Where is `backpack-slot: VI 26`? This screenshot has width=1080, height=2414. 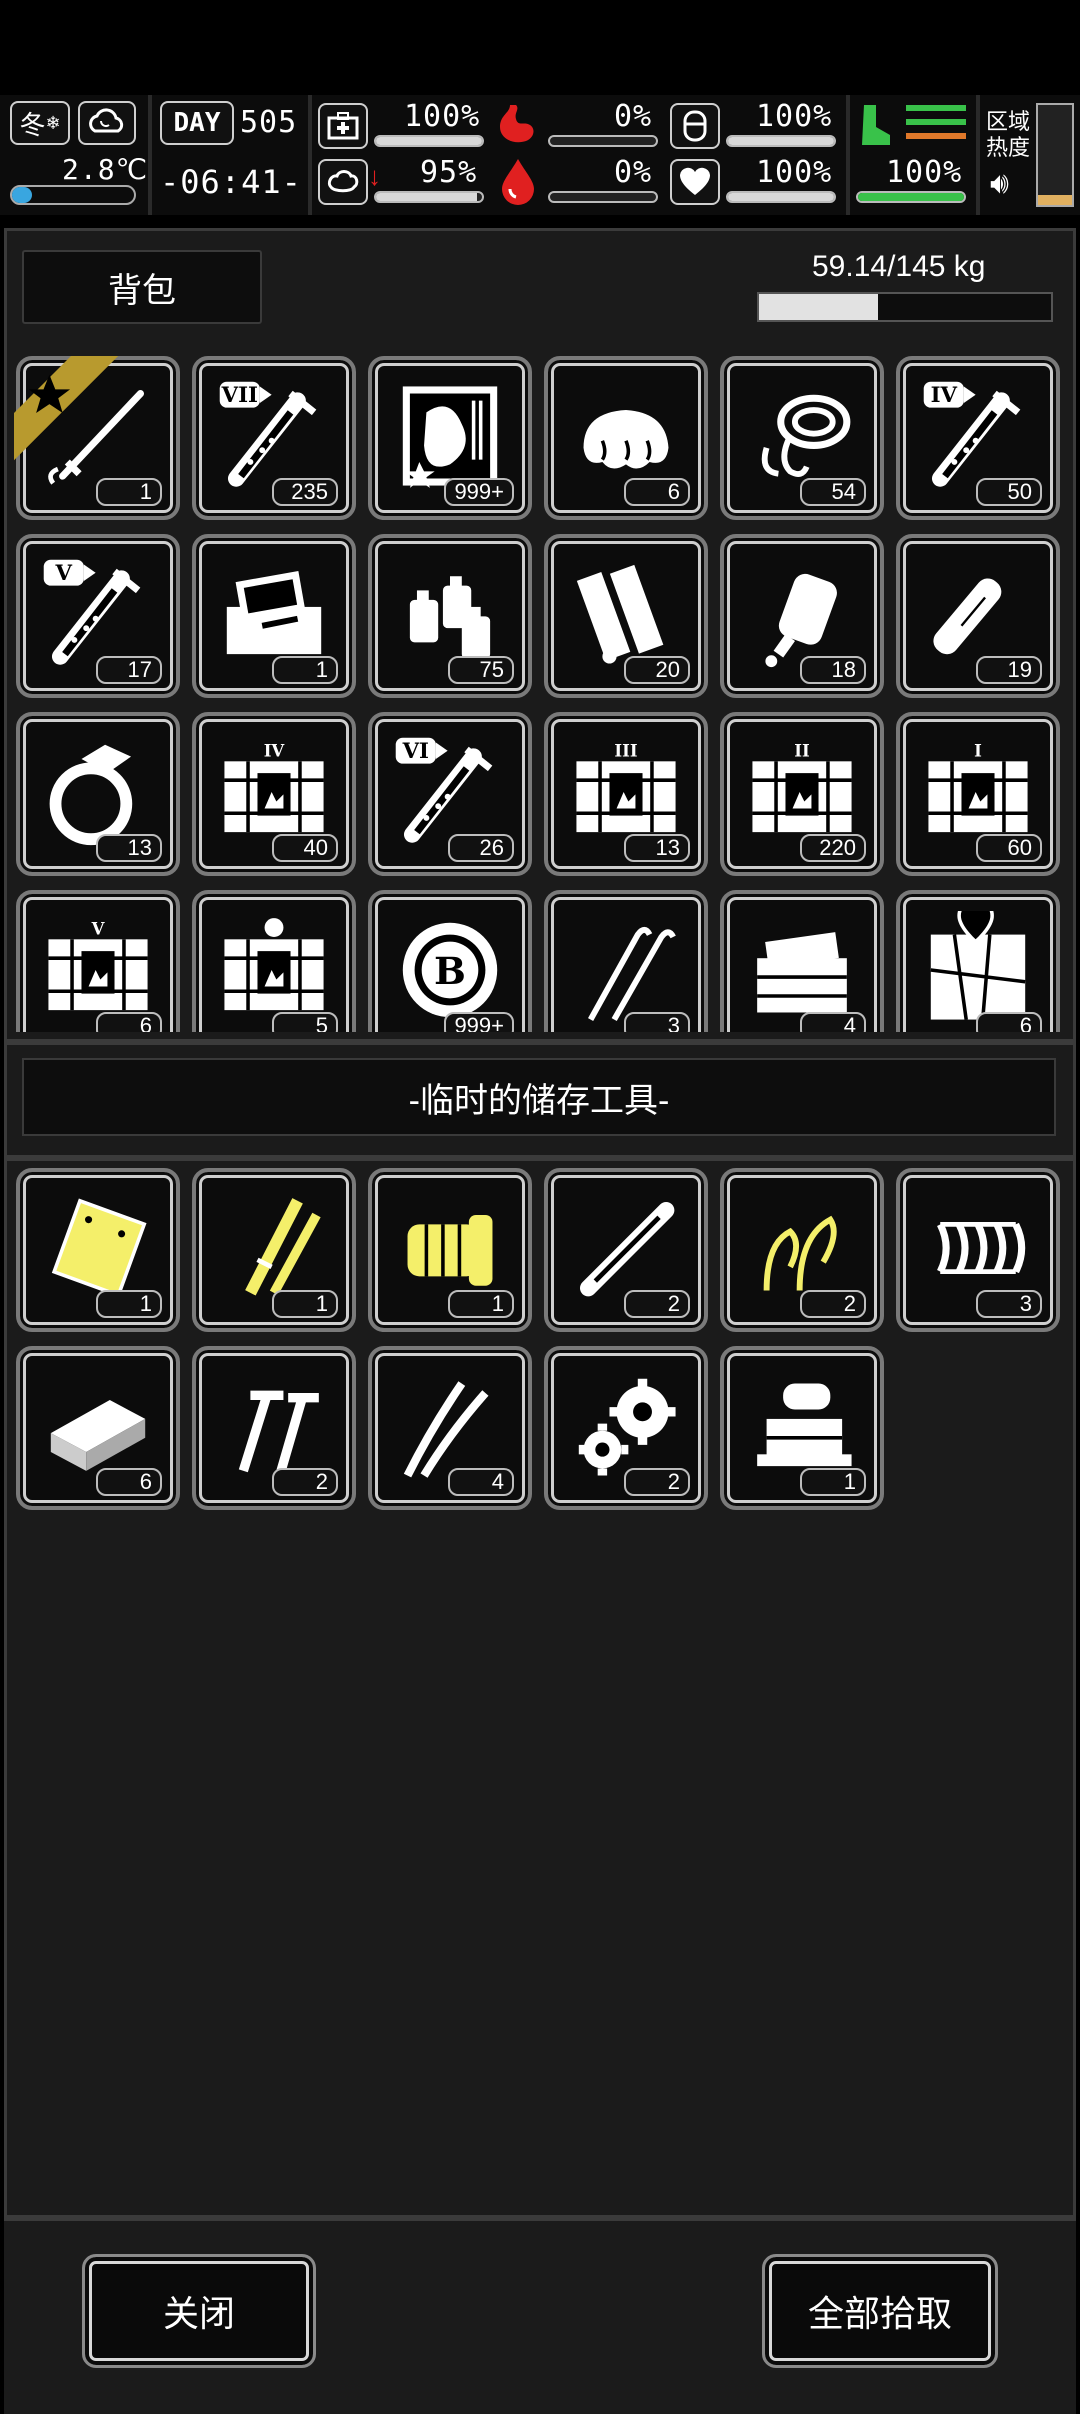 backpack-slot: VI 26 is located at coordinates (450, 794).